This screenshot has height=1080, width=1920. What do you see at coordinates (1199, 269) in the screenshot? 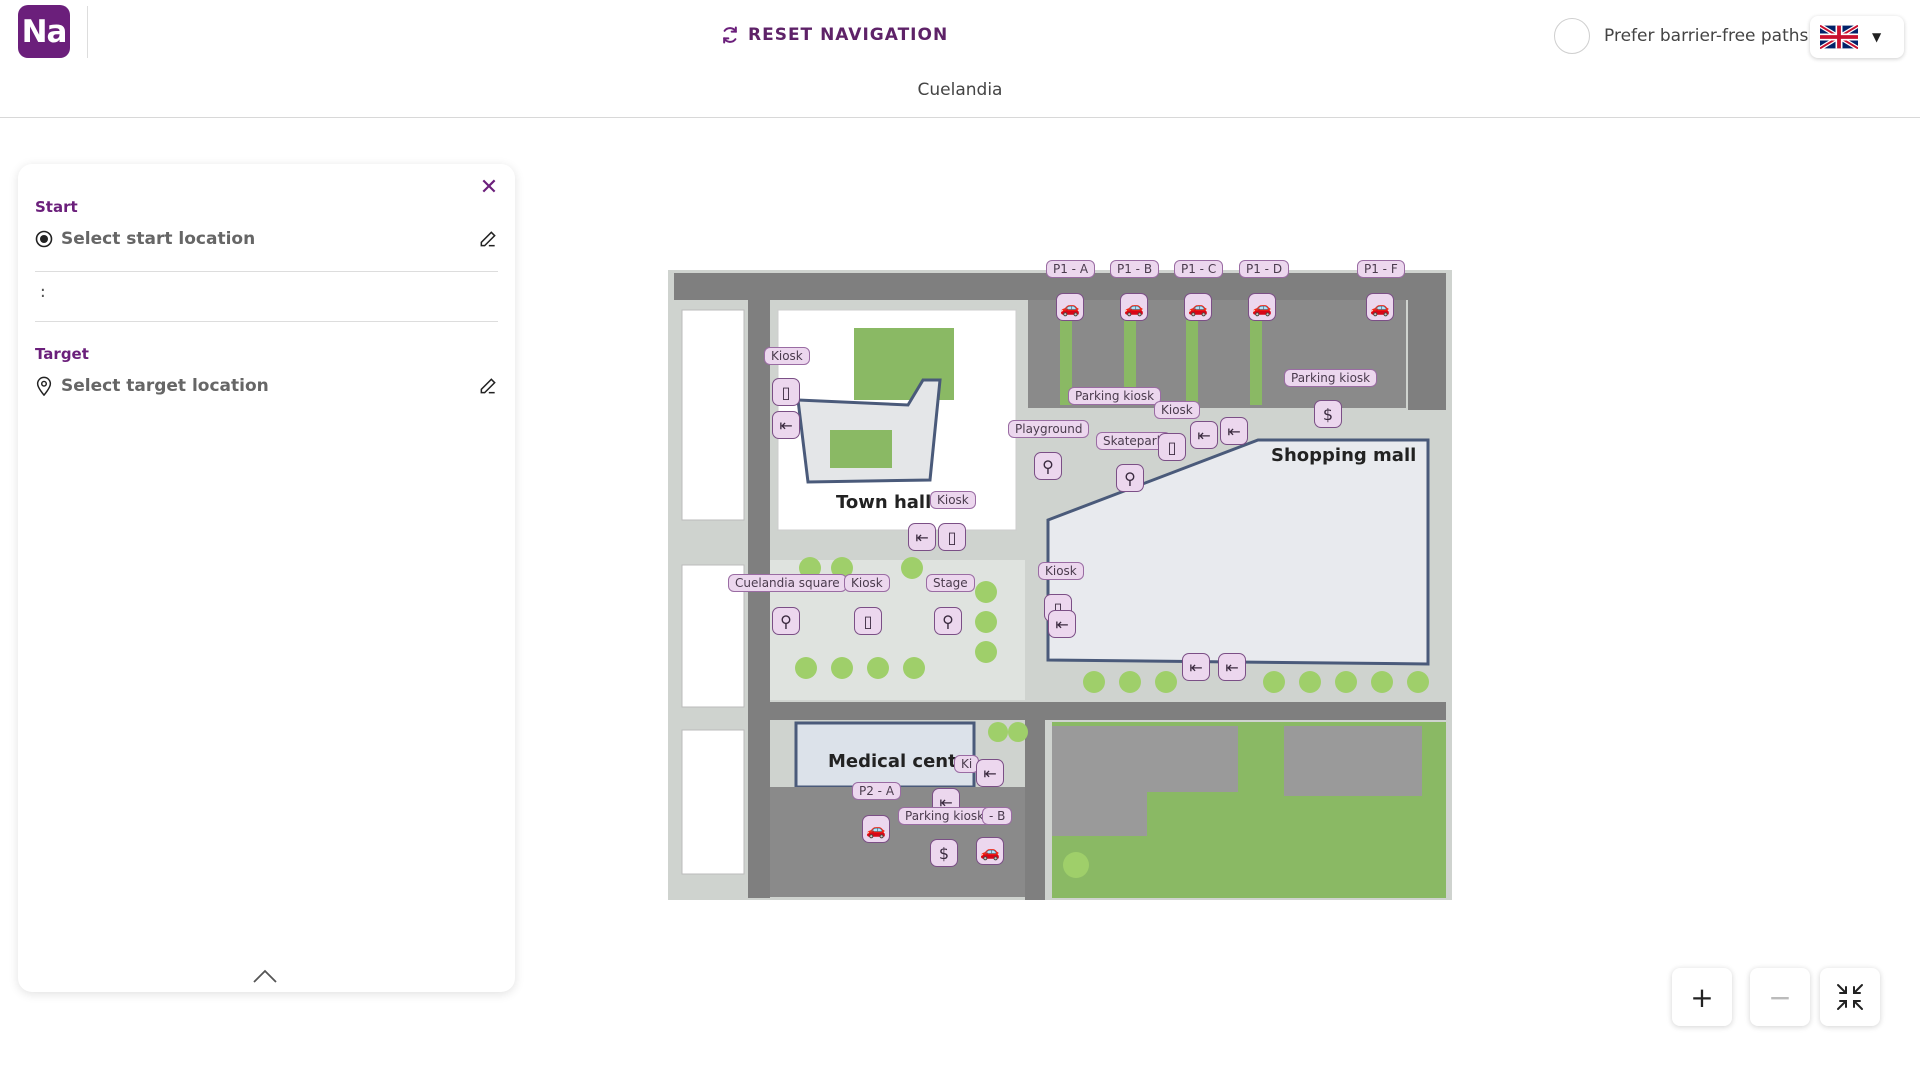
I see `poi-label: P1 - C` at bounding box center [1199, 269].